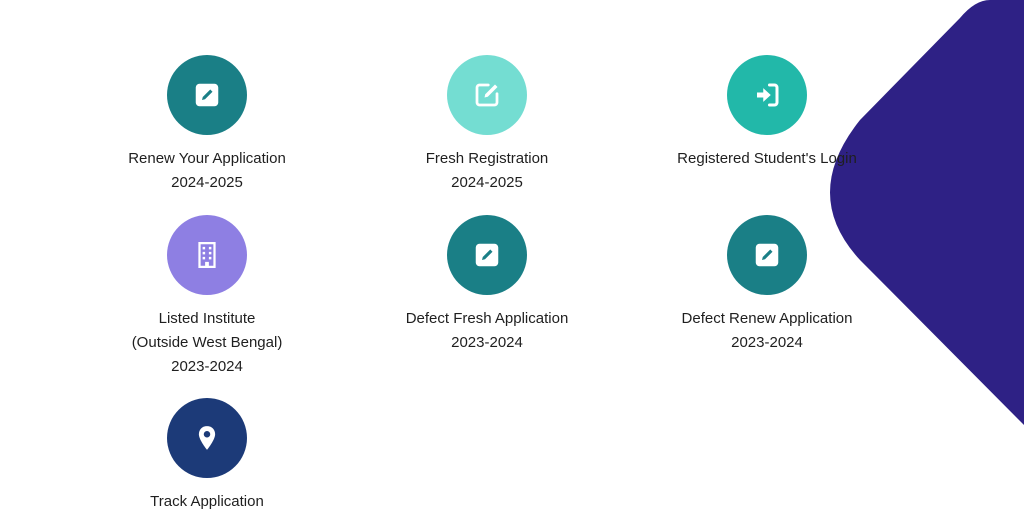 The width and height of the screenshot is (1024, 512). Describe the element at coordinates (207, 342) in the screenshot. I see `tile-sublabel: (Outside West Bengal)` at that location.